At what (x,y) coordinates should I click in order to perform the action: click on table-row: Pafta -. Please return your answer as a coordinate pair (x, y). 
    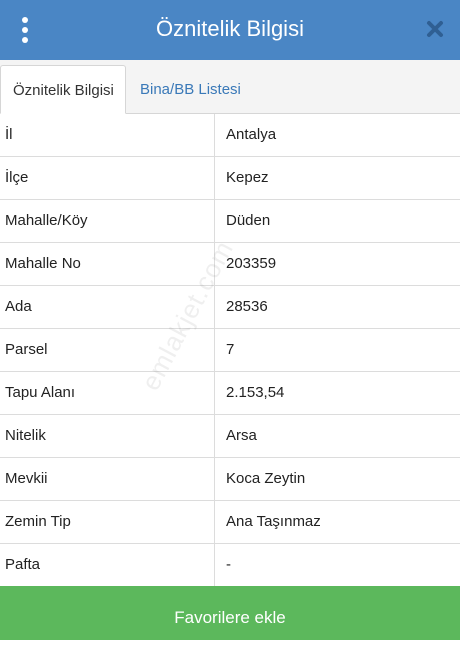
    Looking at the image, I should click on (230, 565).